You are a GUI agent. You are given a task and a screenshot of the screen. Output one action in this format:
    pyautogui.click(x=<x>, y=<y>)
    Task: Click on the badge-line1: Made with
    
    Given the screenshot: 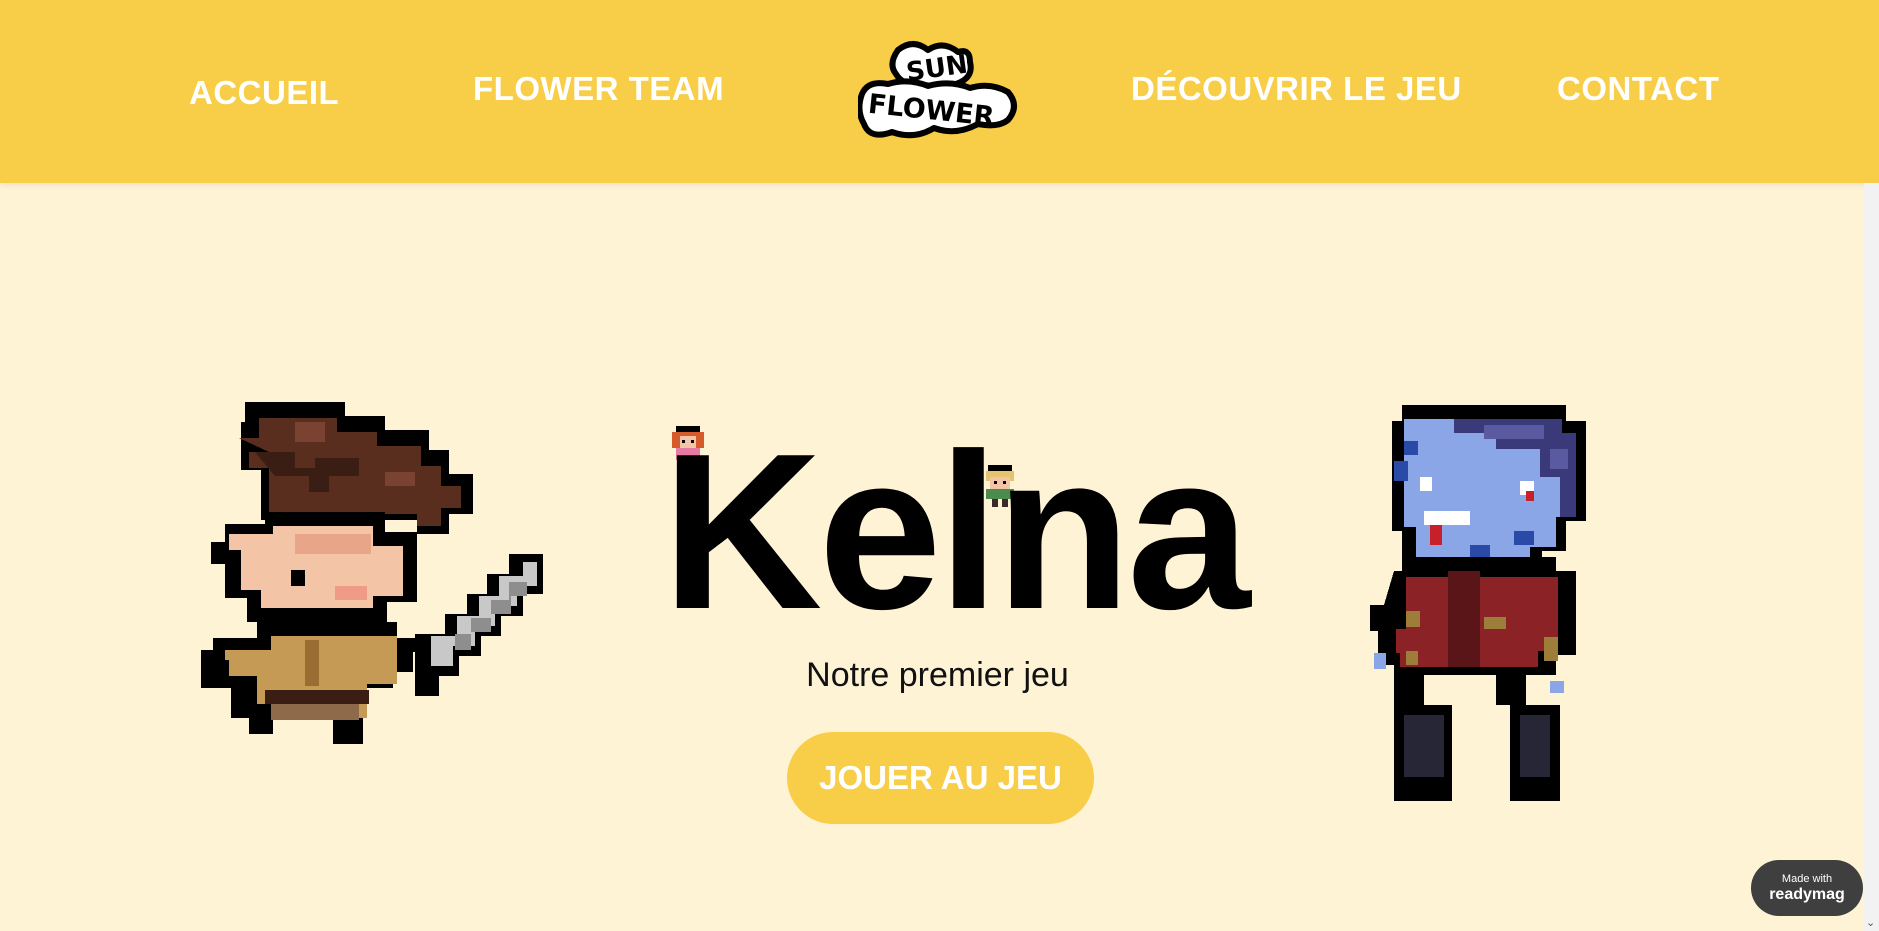 What is the action you would take?
    pyautogui.click(x=1807, y=879)
    